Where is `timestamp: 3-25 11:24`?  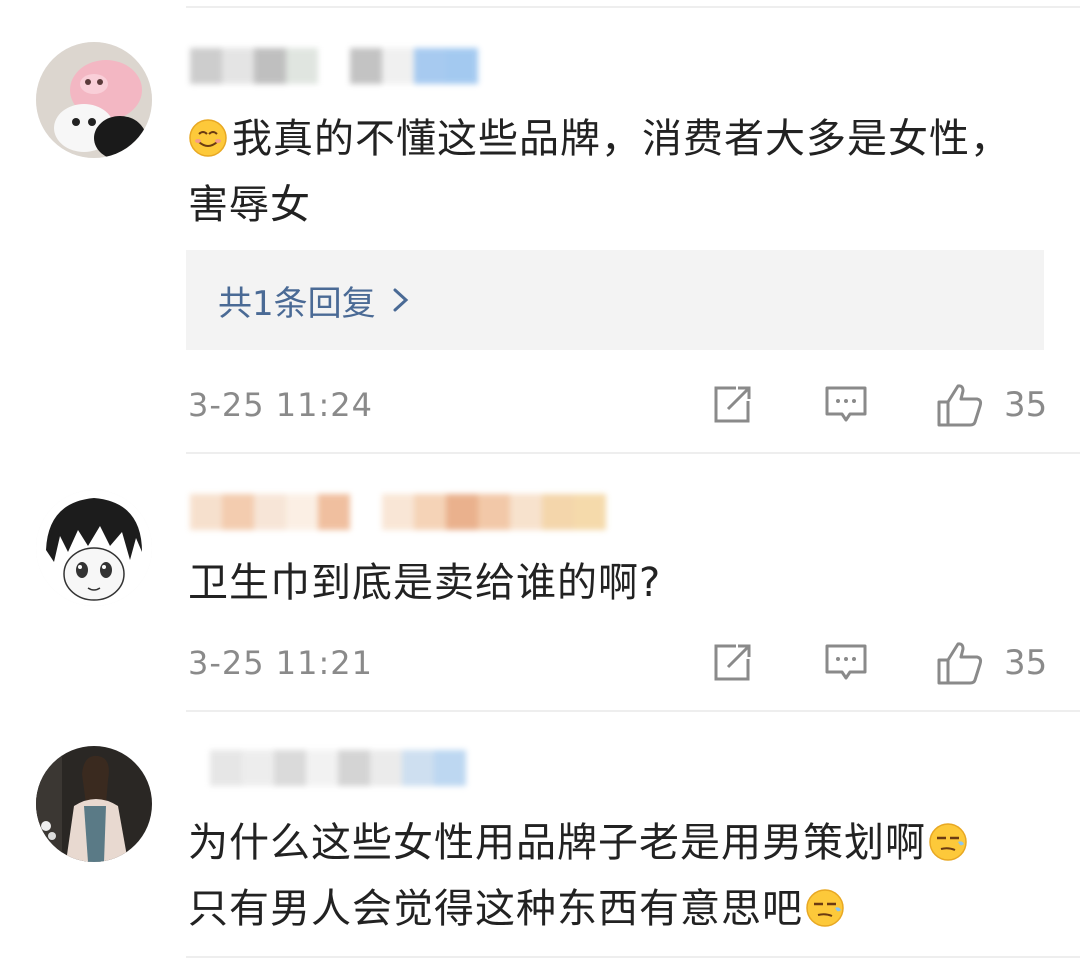 timestamp: 3-25 11:24 is located at coordinates (281, 405).